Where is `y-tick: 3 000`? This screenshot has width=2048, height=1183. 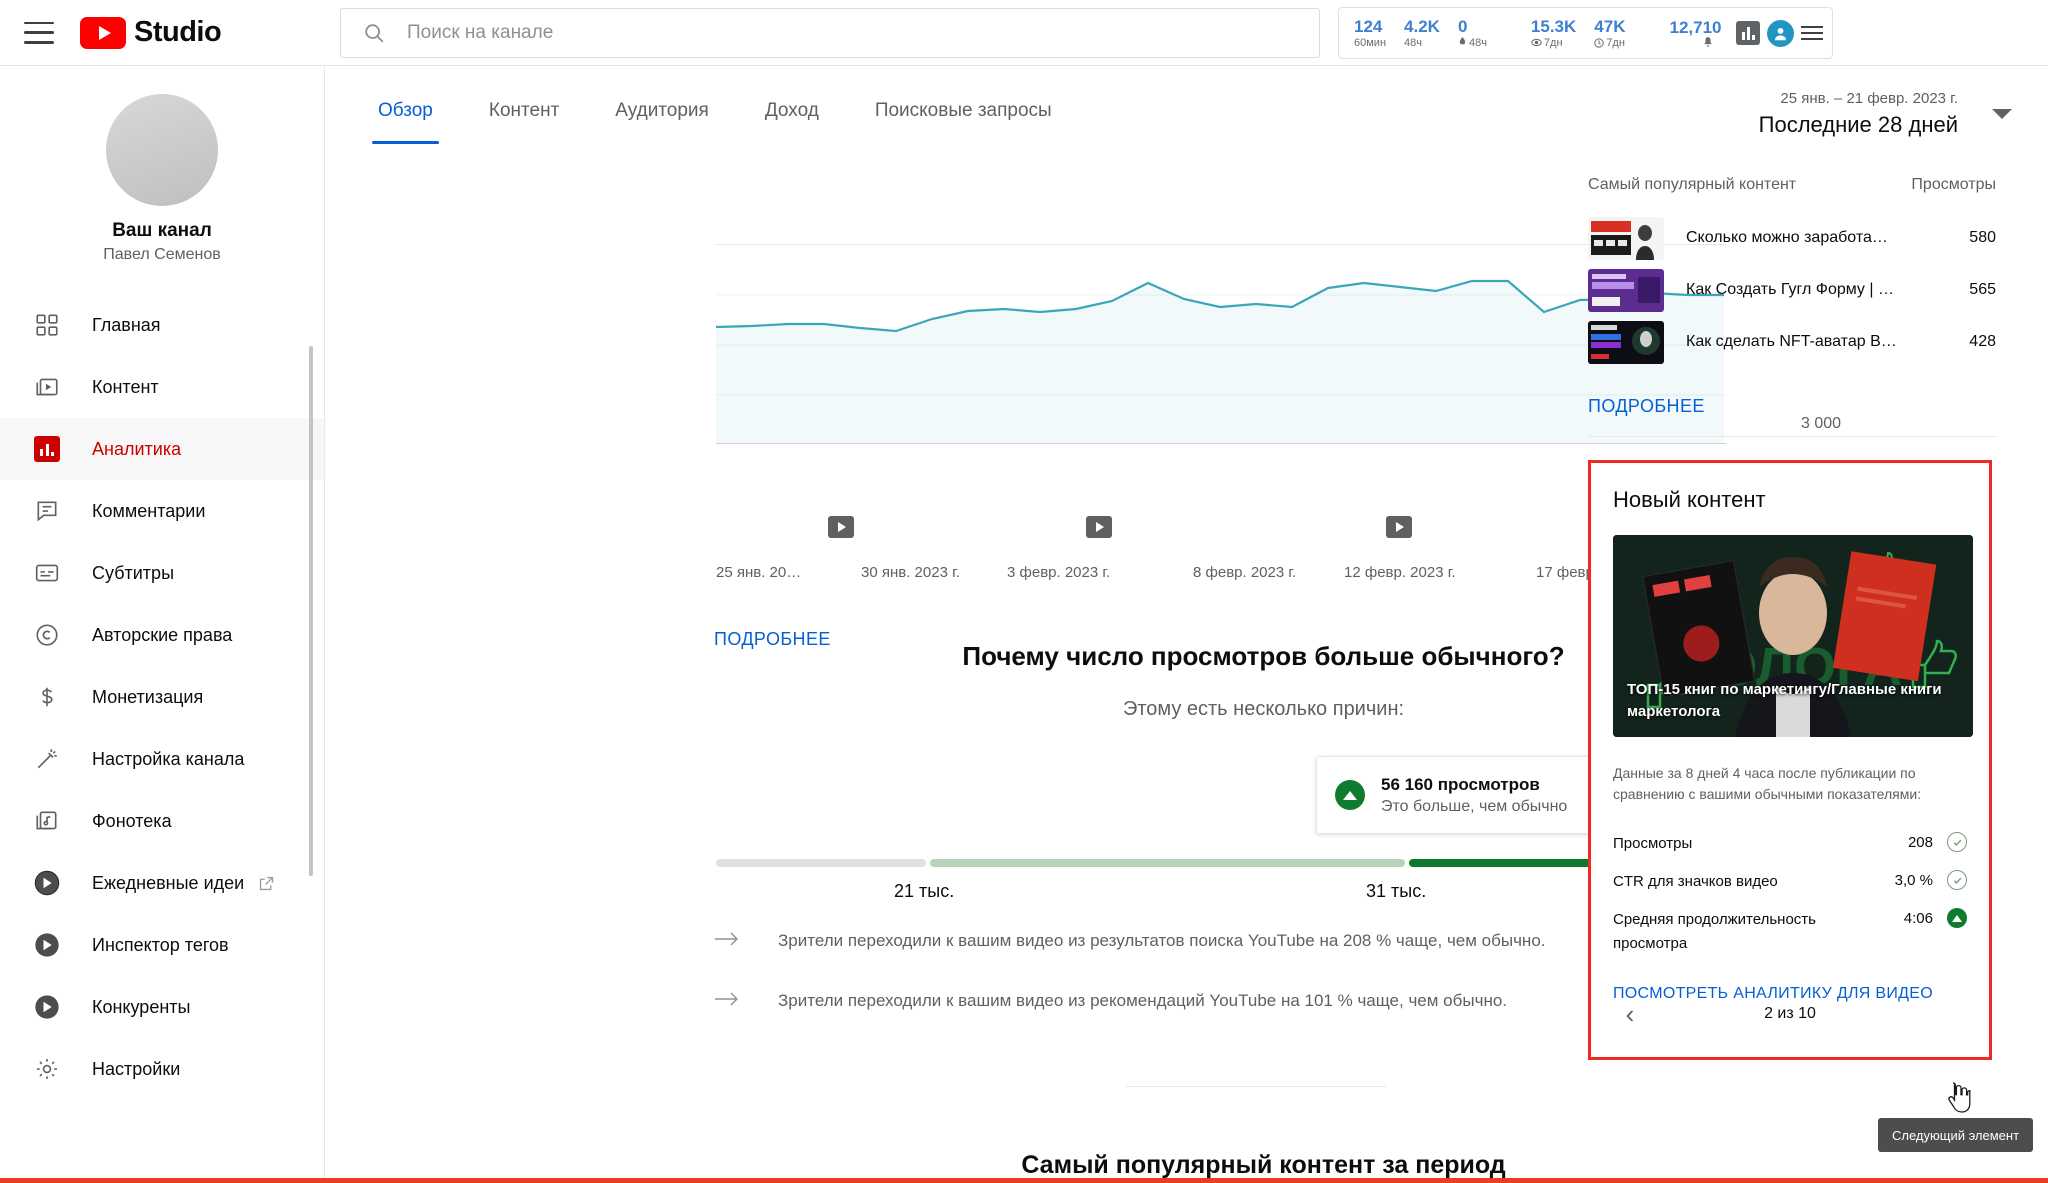
y-tick: 3 000 is located at coordinates (1821, 423).